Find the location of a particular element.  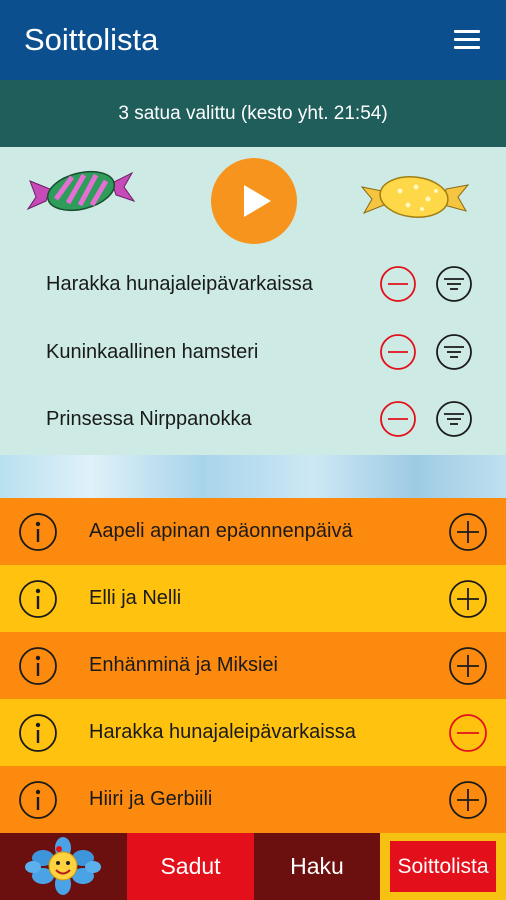

catalog-item: Harakka hunajaleipävarkaissa is located at coordinates (253, 732).